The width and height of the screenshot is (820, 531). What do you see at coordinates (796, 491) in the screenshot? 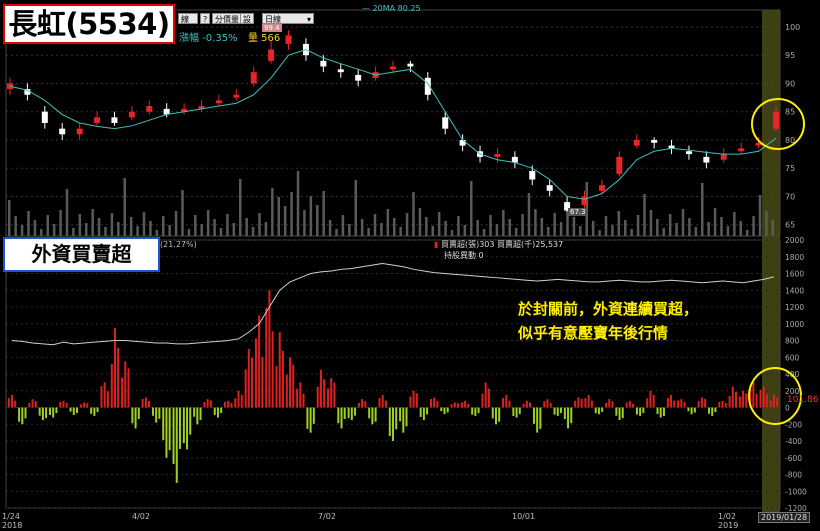
I see `lower-tick-label: -1000` at bounding box center [796, 491].